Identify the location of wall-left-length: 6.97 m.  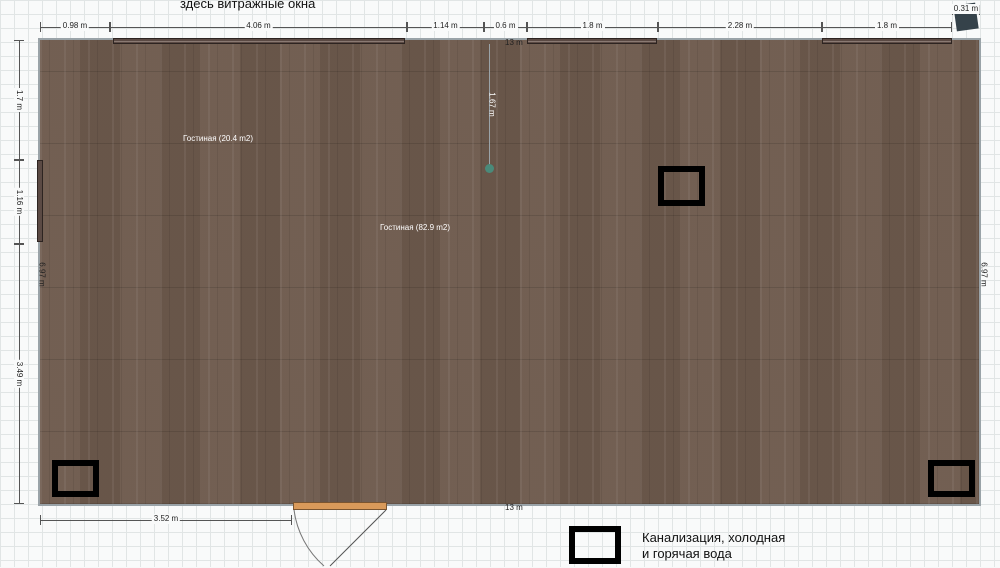
(42, 274).